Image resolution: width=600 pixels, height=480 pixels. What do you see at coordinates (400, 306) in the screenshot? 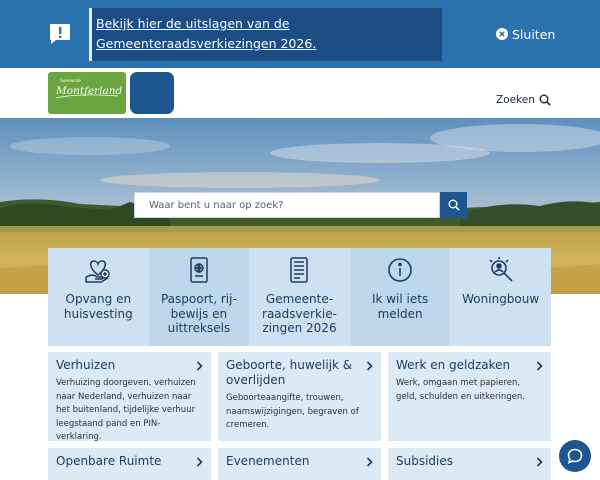
I see `tile-label: Ik wil iets melden` at bounding box center [400, 306].